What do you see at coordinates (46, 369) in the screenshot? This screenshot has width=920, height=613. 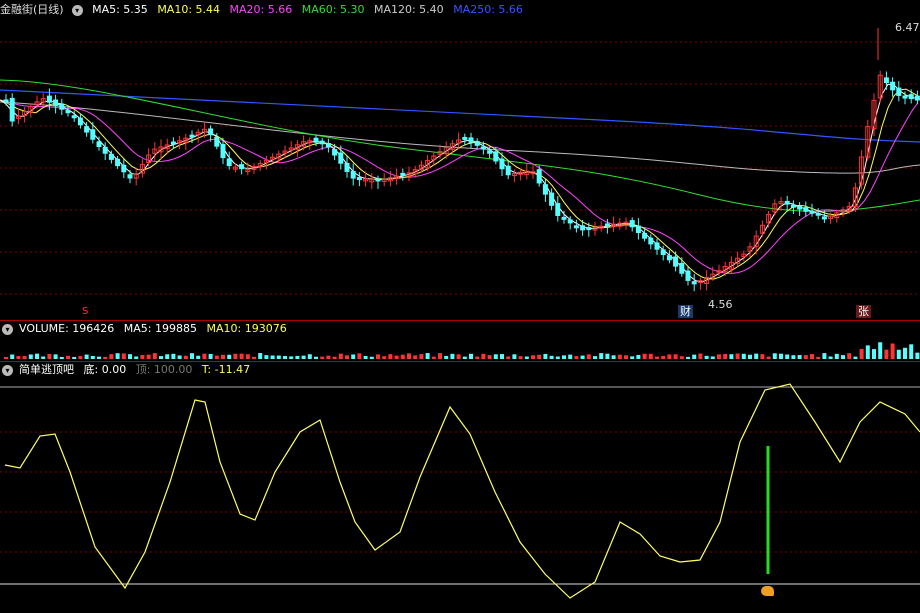 I see `indicator-name: 简单逃顶吧` at bounding box center [46, 369].